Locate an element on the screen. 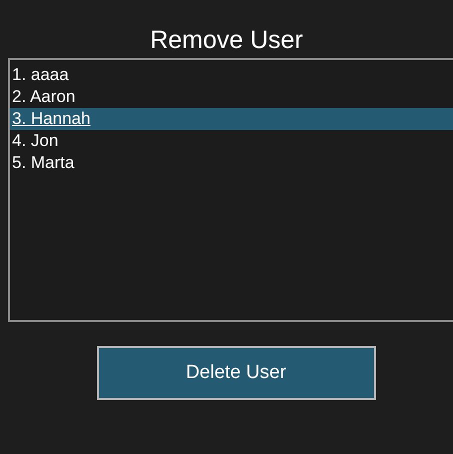 This screenshot has width=453, height=454. user-item: 4. Jon is located at coordinates (231, 141).